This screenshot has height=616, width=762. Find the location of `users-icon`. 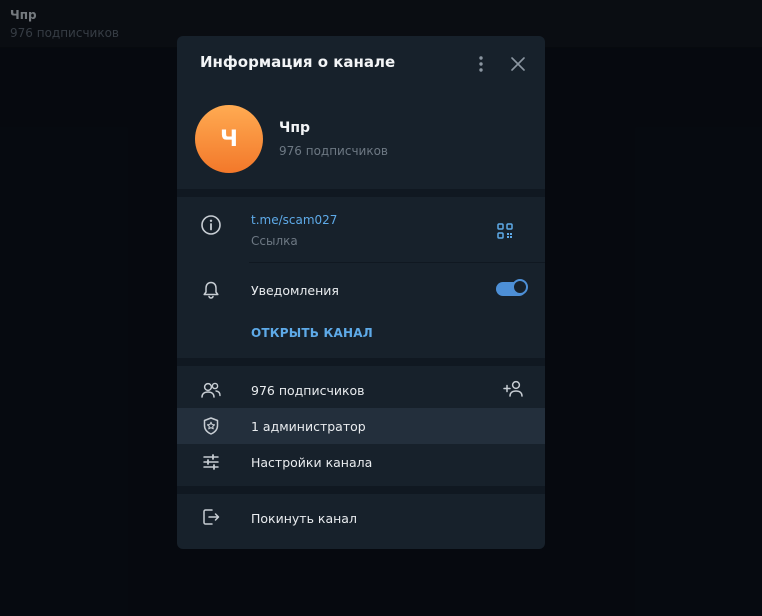

users-icon is located at coordinates (211, 390).